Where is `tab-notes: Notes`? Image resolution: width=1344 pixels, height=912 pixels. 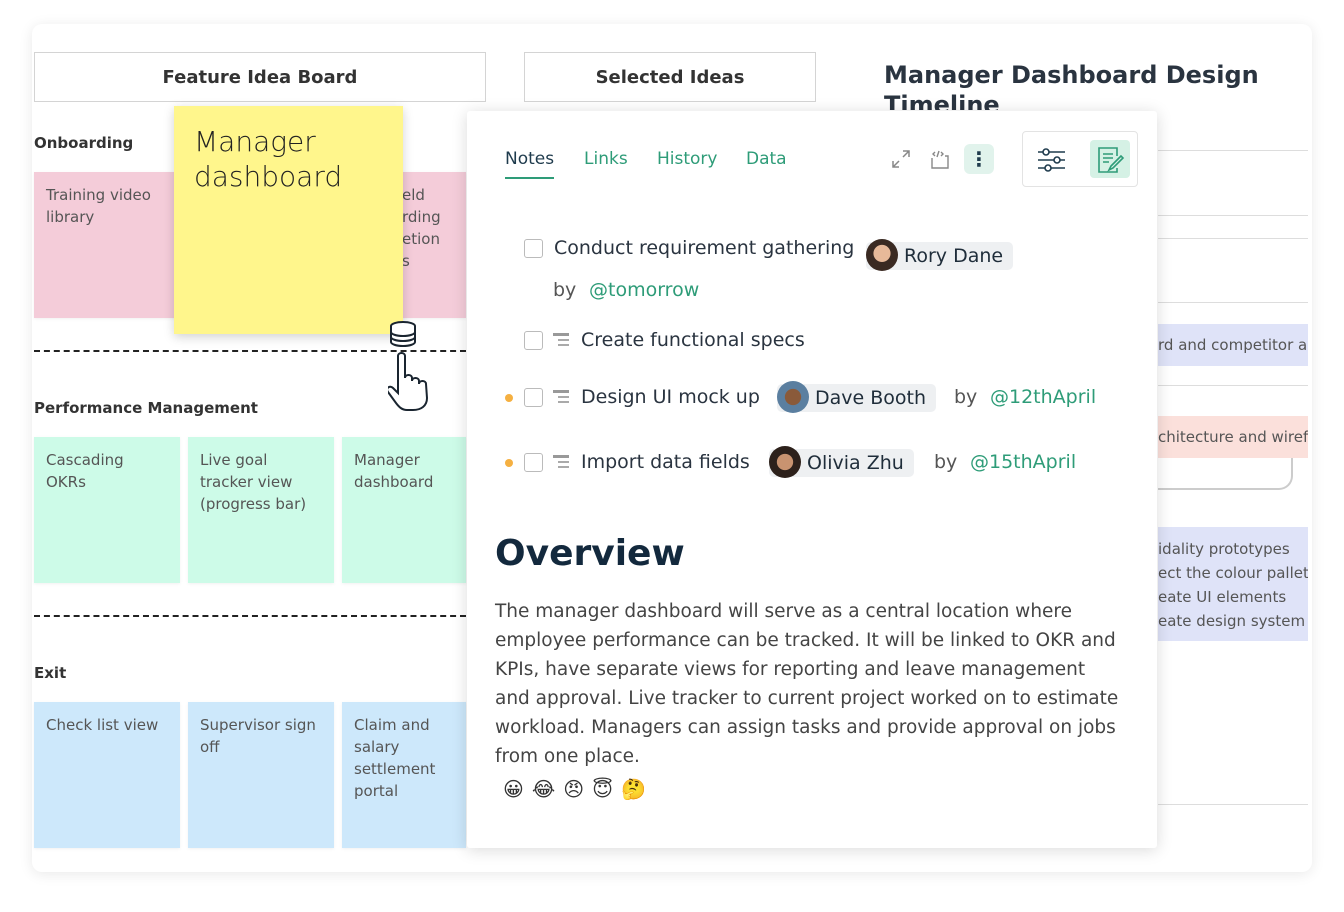
tab-notes: Notes is located at coordinates (530, 164).